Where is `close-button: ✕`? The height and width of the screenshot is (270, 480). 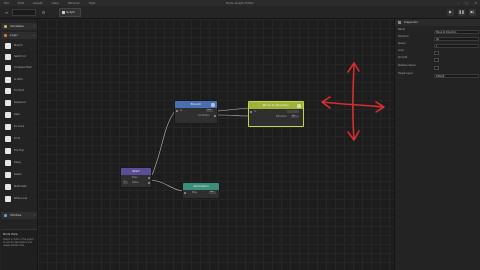 close-button: ✕ is located at coordinates (475, 3).